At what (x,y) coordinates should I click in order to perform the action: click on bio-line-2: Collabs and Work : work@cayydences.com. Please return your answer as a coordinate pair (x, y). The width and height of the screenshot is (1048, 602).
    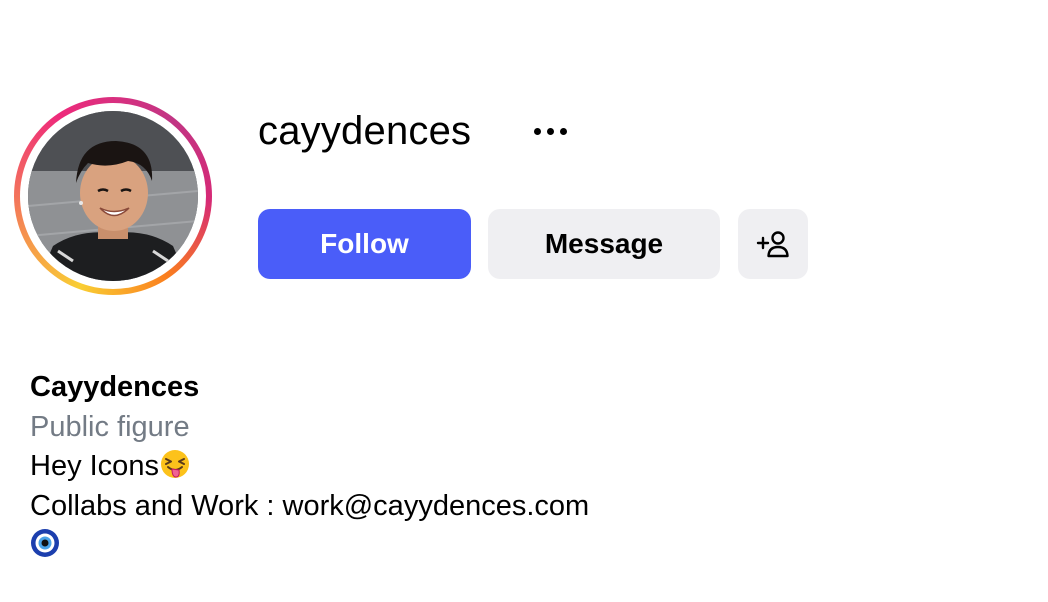
    Looking at the image, I should click on (310, 505).